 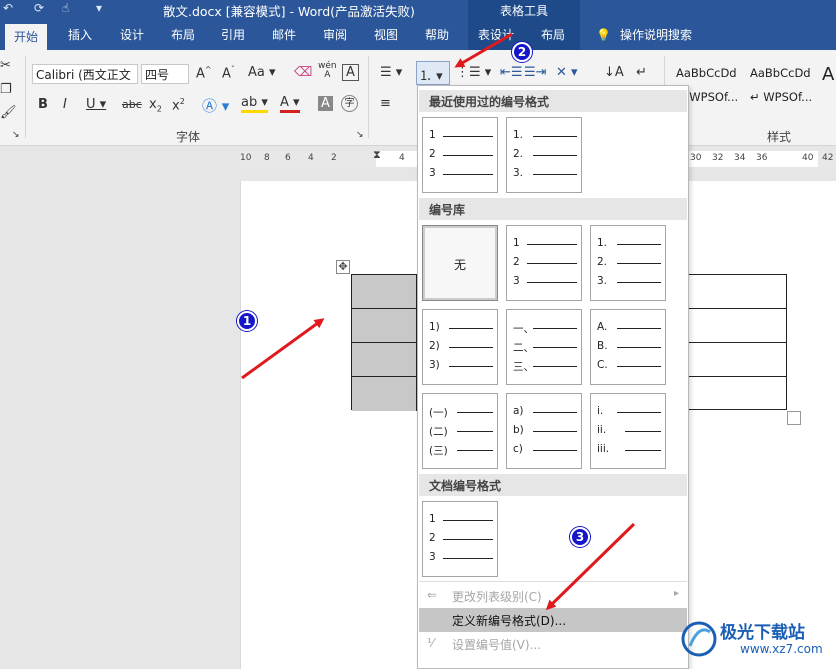 I want to click on format-line: 3, so click(x=461, y=174).